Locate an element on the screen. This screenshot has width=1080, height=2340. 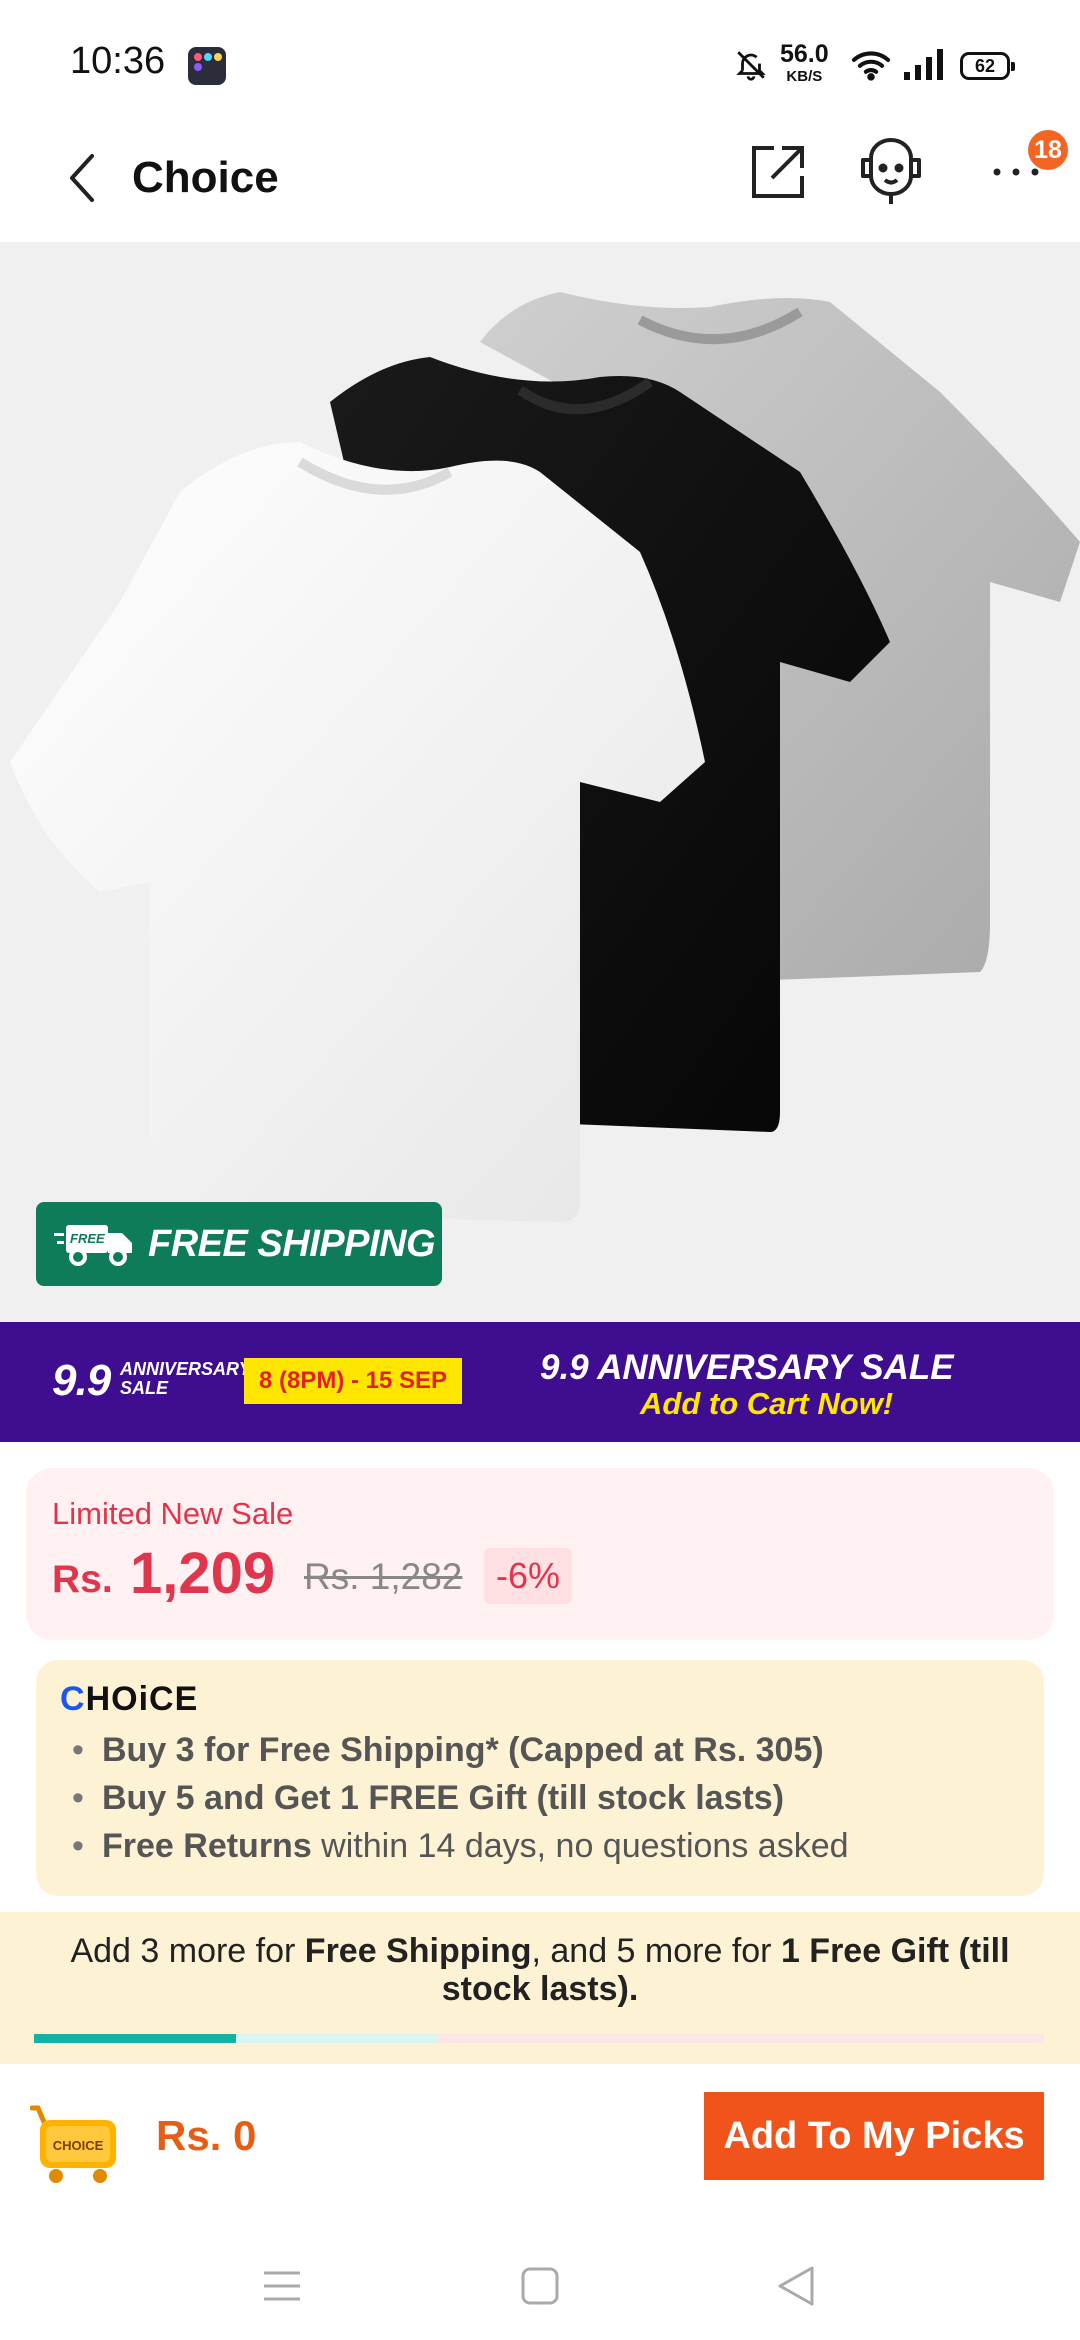
network-speed: 56.0 KB/S is located at coordinates (804, 62).